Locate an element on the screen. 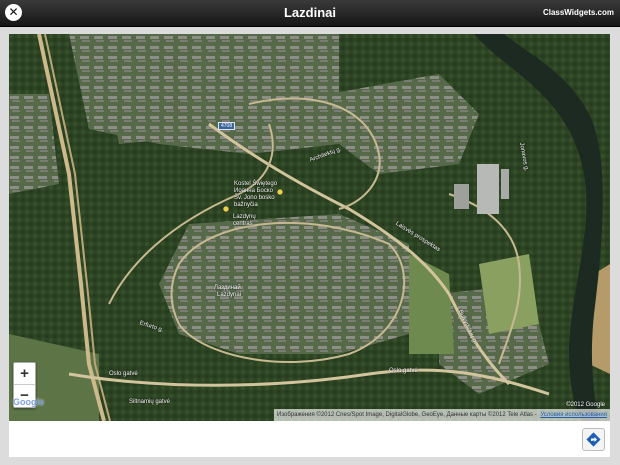 The height and width of the screenshot is (465, 620). title-bar: ✕ Lazdinai ClassWidgets.com is located at coordinates (310, 13).